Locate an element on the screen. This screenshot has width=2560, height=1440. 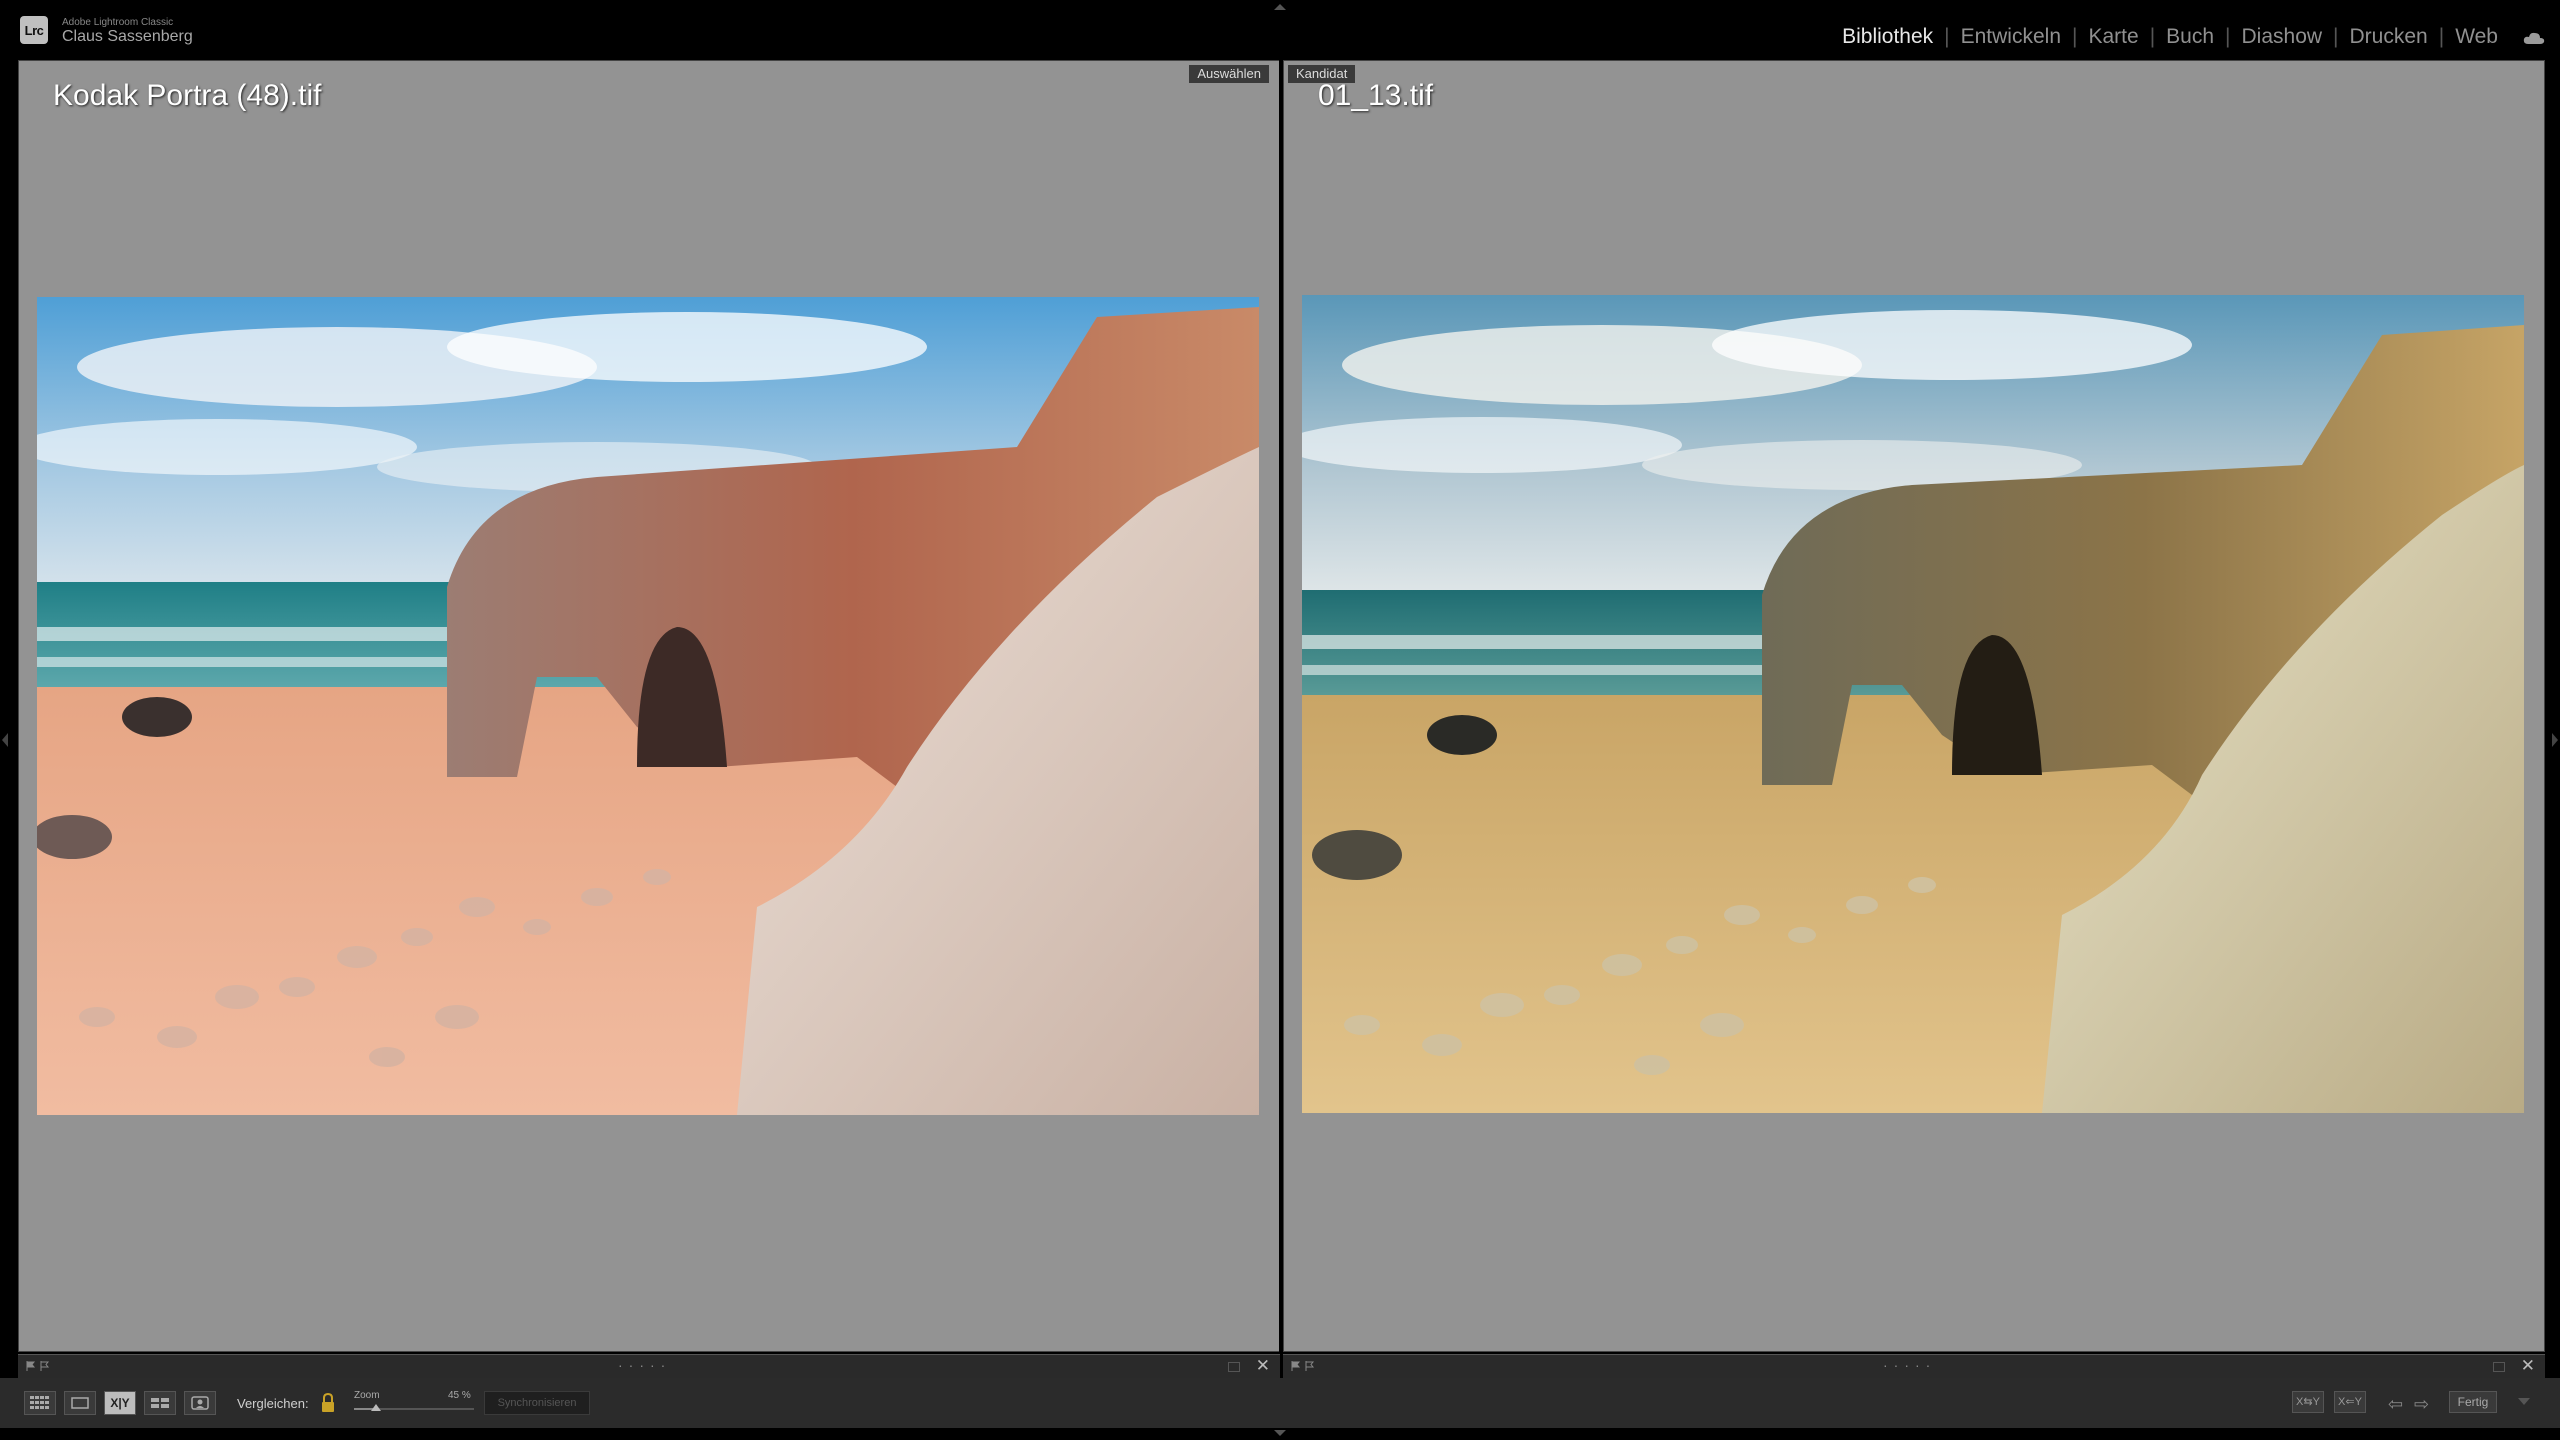
swap-button: X⇆Y is located at coordinates (2308, 1402).